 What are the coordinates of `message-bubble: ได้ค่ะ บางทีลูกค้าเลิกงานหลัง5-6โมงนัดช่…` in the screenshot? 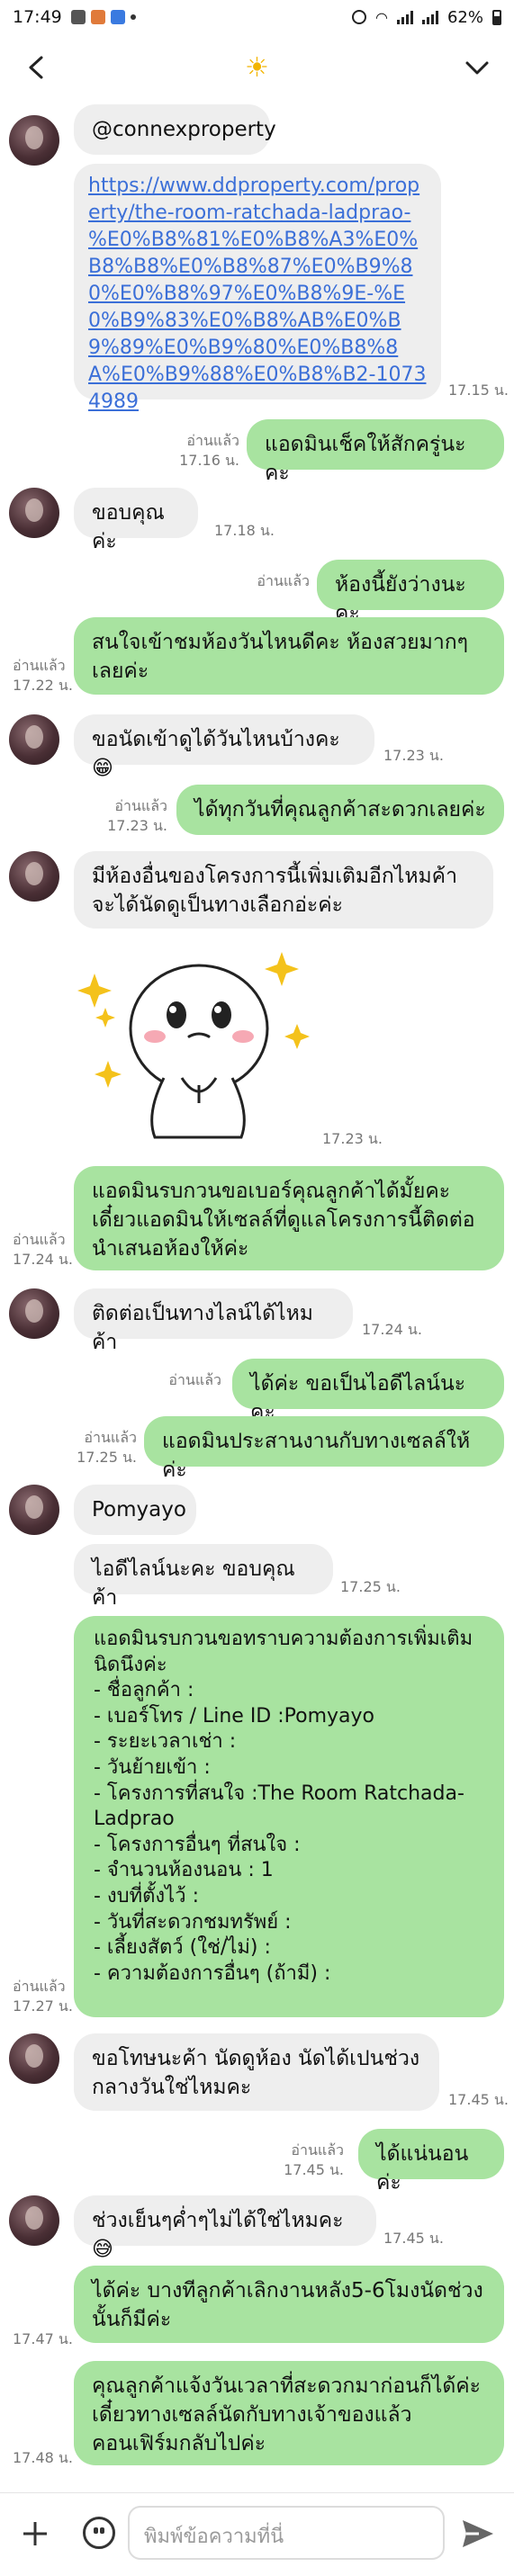 It's located at (289, 2305).